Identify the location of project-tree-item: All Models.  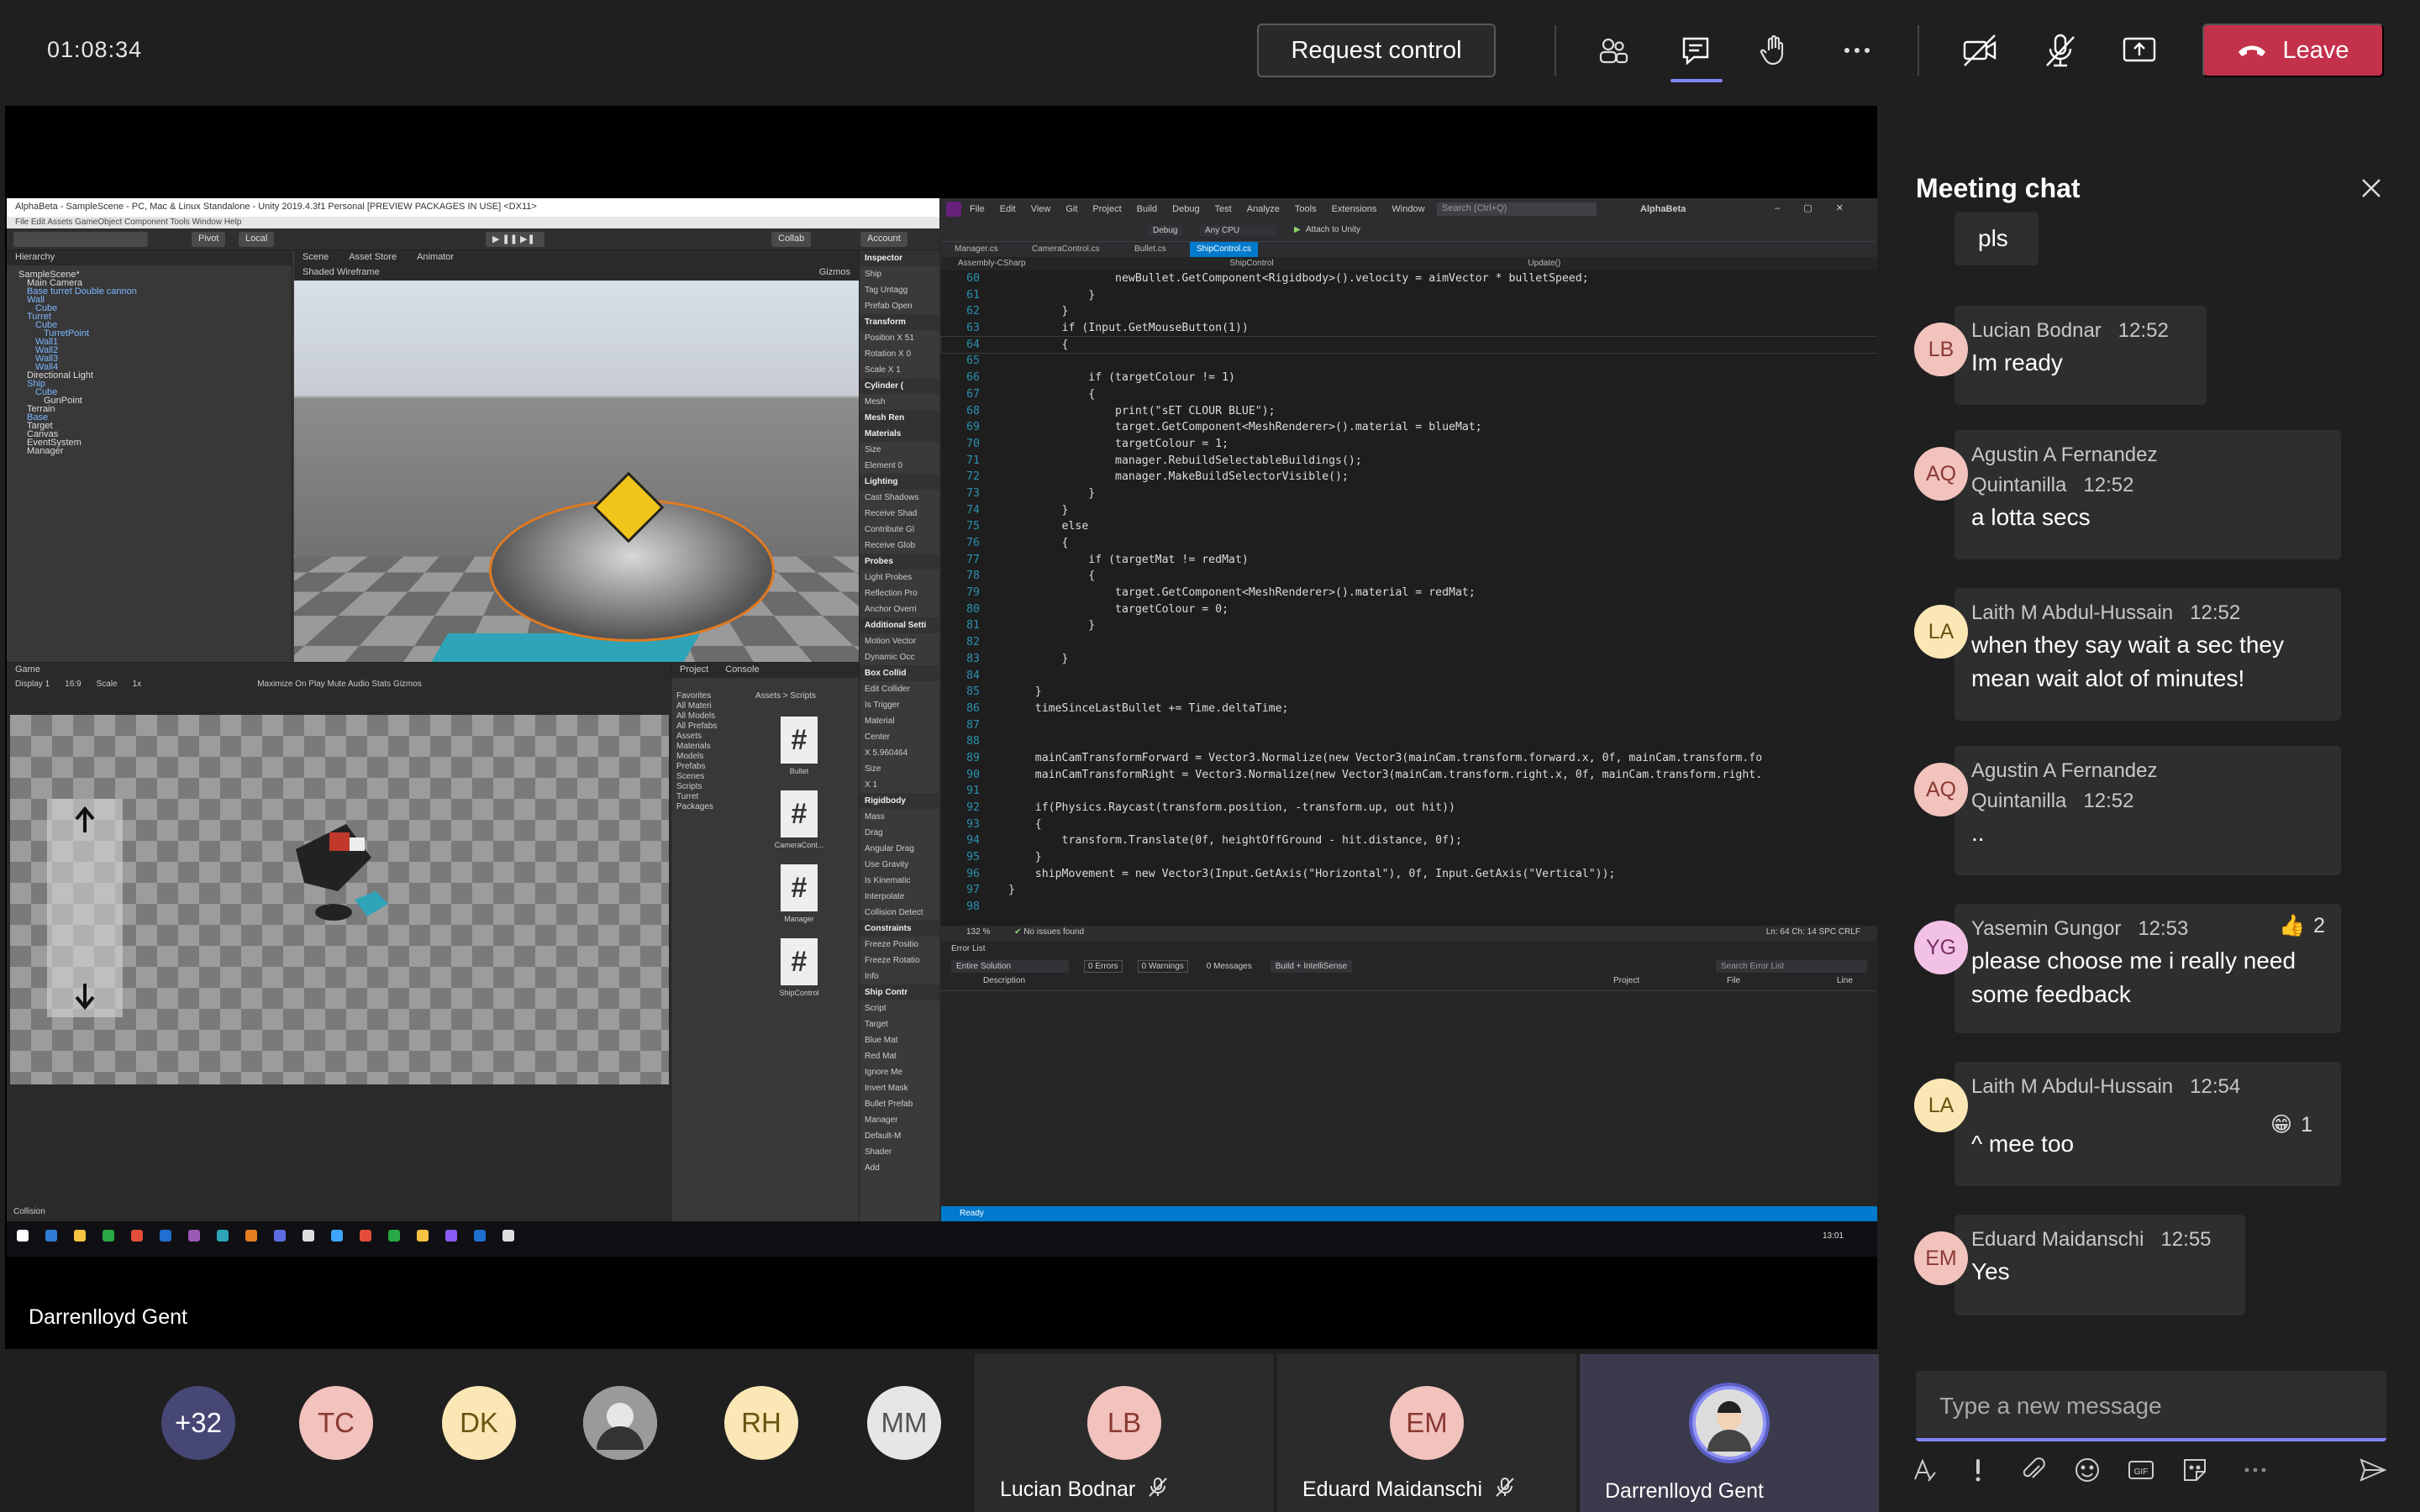
(714, 716).